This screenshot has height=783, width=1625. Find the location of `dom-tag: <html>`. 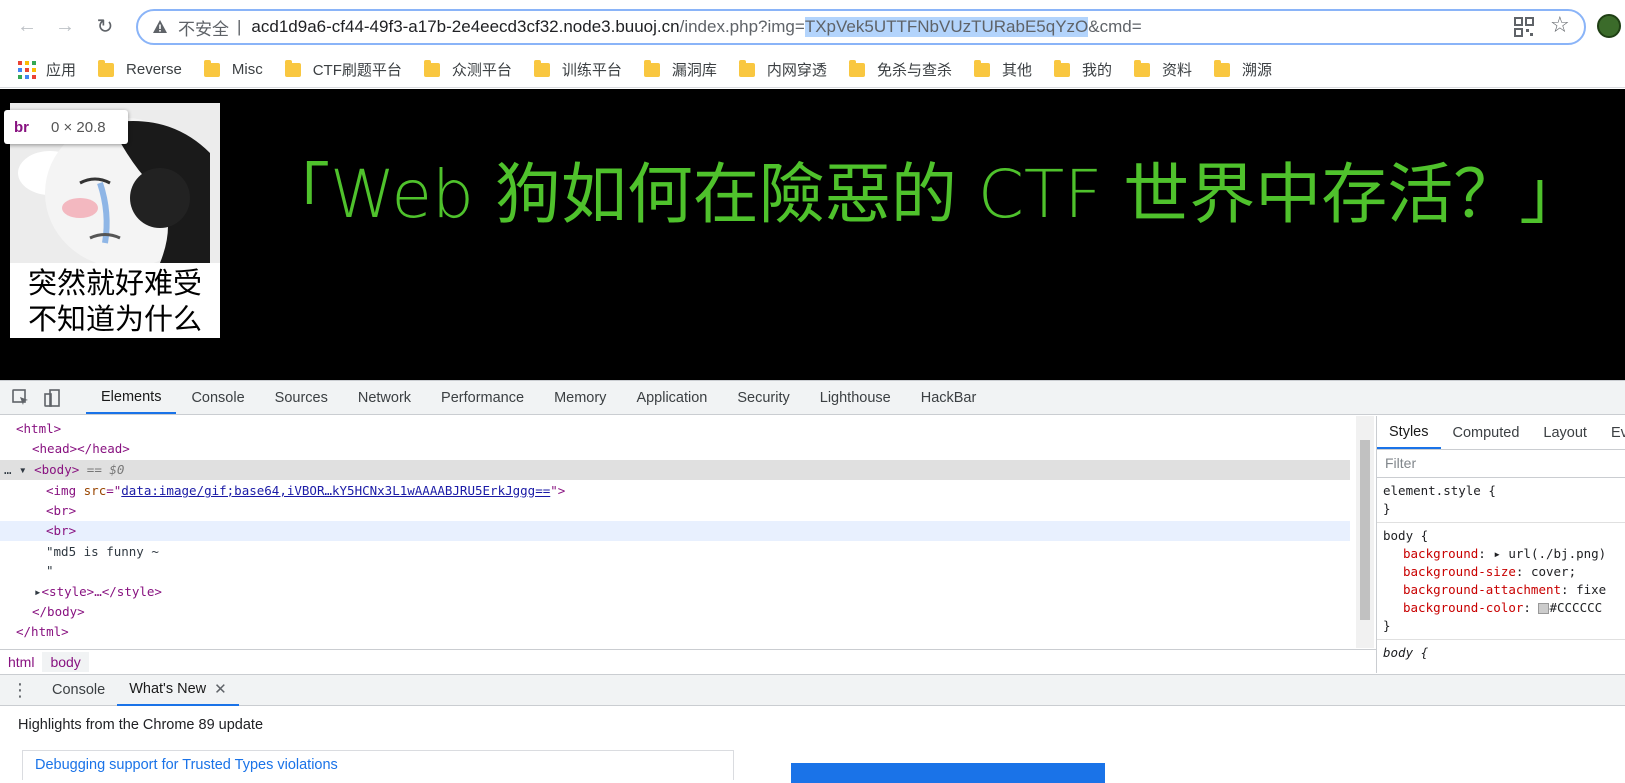

dom-tag: <html> is located at coordinates (39, 428).